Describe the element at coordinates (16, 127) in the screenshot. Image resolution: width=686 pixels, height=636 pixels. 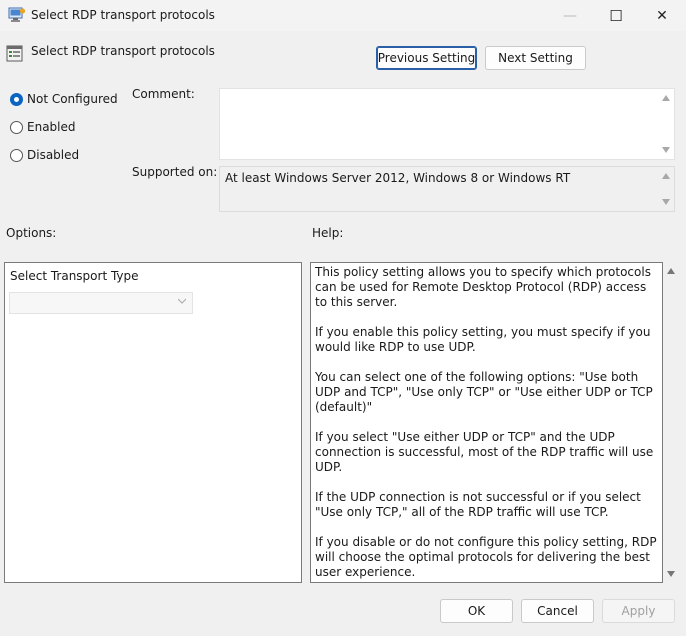
I see `radio-enabled-indicator` at that location.